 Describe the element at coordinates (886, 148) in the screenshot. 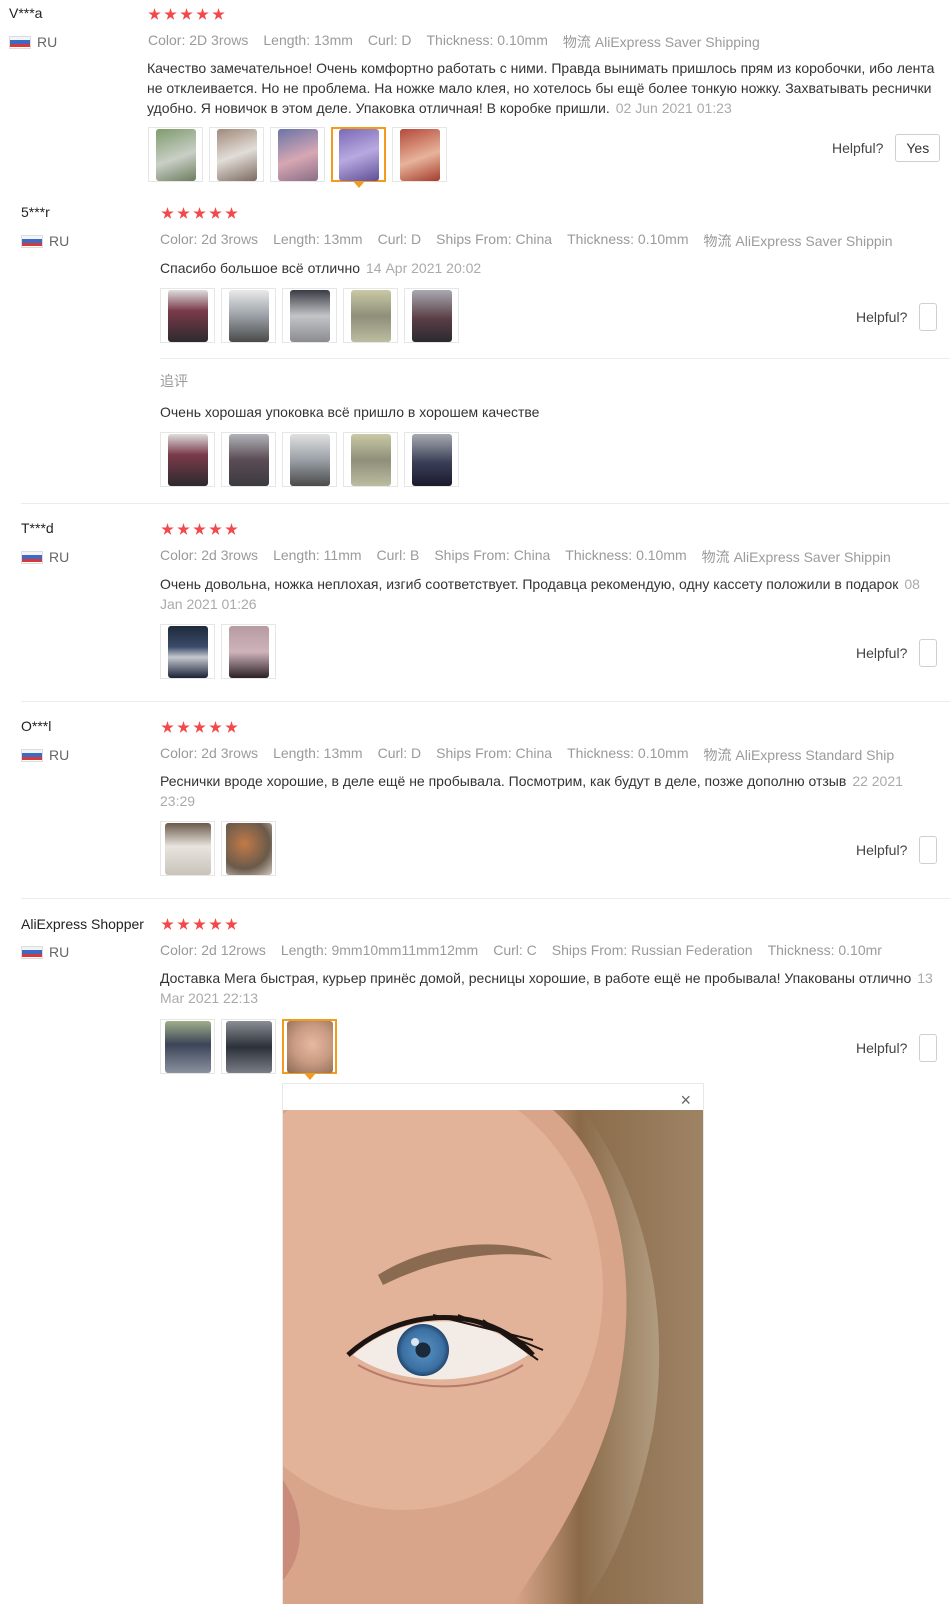

I see `helpful-section: Helpful? Yes` at that location.